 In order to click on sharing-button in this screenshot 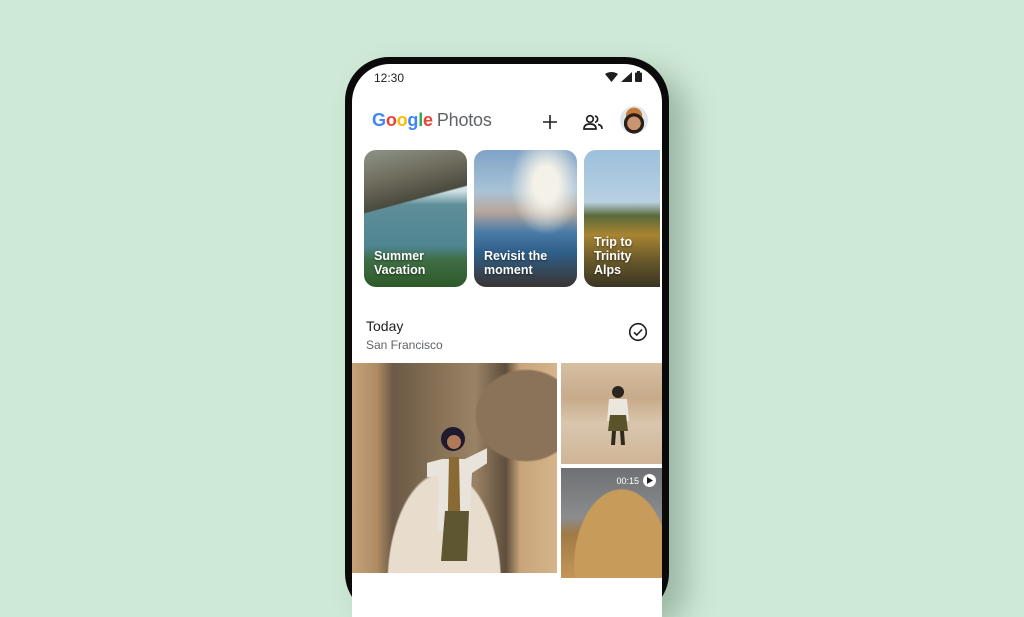, I will do `click(593, 122)`.